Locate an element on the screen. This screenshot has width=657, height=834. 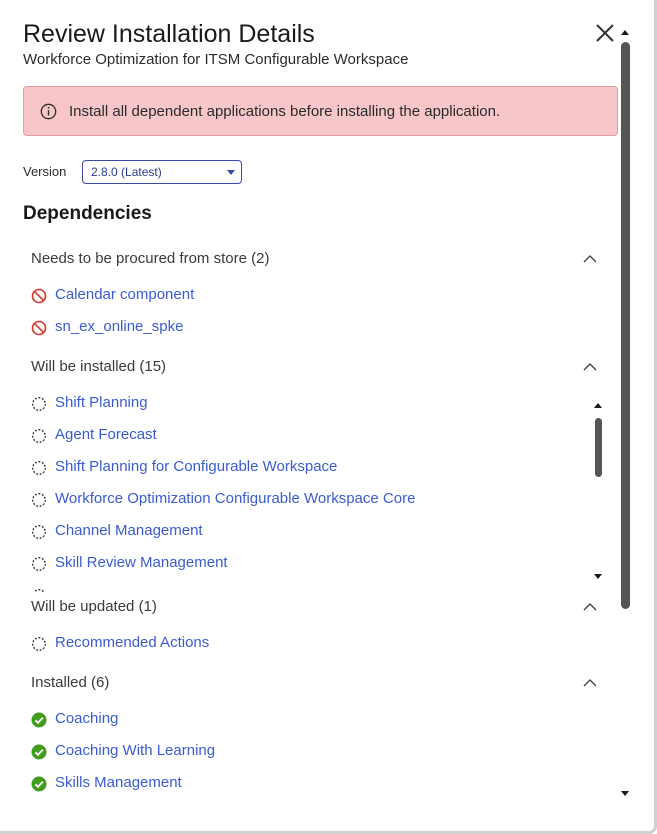
item-link: Agent Forecast is located at coordinates (106, 434).